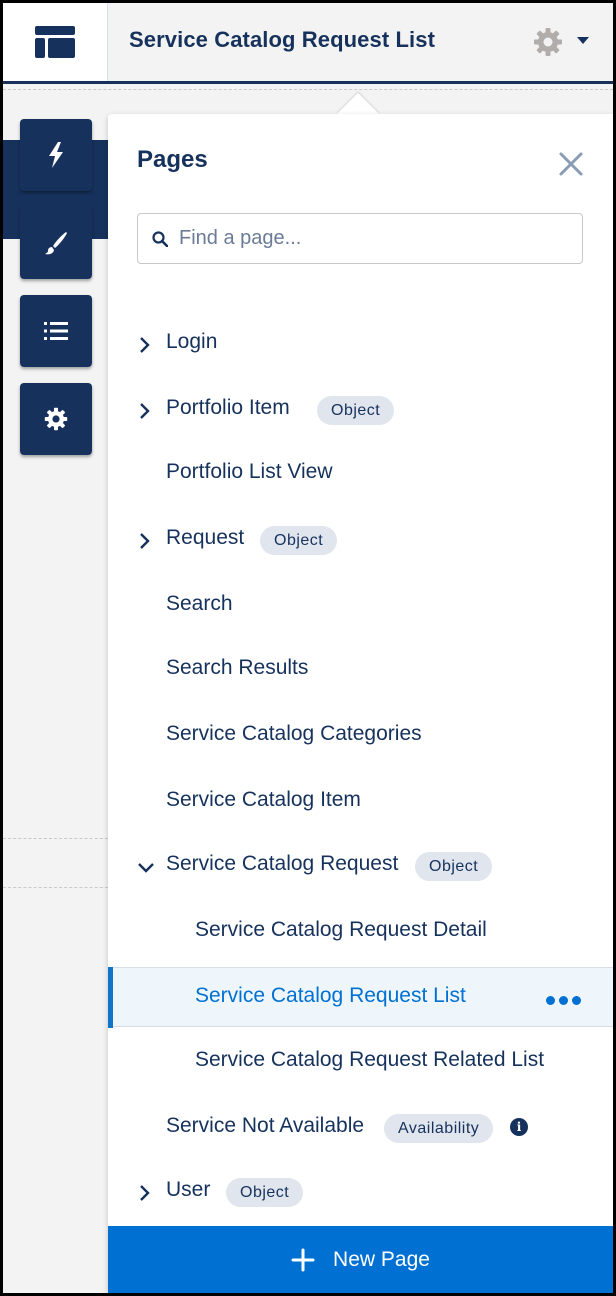  What do you see at coordinates (360, 474) in the screenshot?
I see `list-item-portfolio-list-view: Portfolio List View` at bounding box center [360, 474].